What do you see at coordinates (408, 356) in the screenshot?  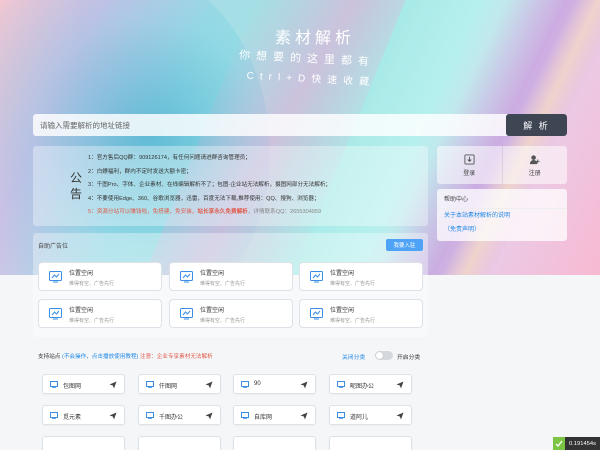 I see `category-on-label: 开启分类` at bounding box center [408, 356].